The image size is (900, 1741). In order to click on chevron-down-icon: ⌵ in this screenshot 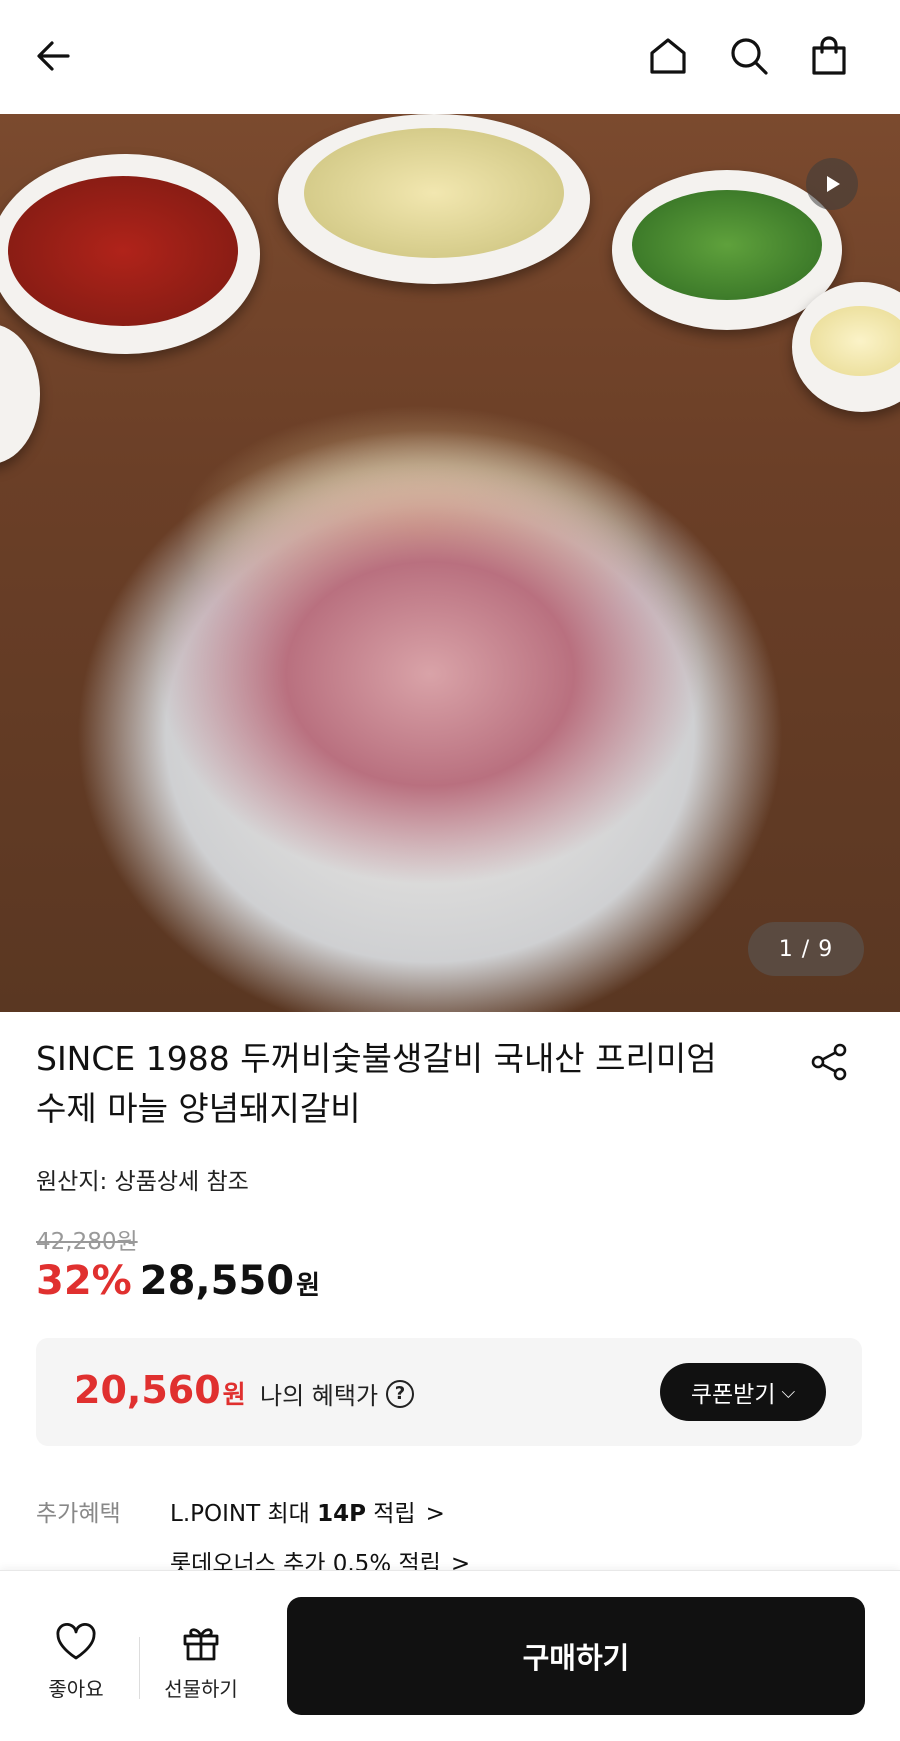, I will do `click(788, 1392)`.